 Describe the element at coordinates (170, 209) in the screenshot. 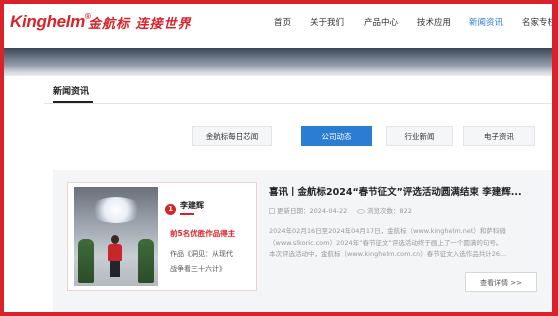

I see `rank-badge: 1` at that location.